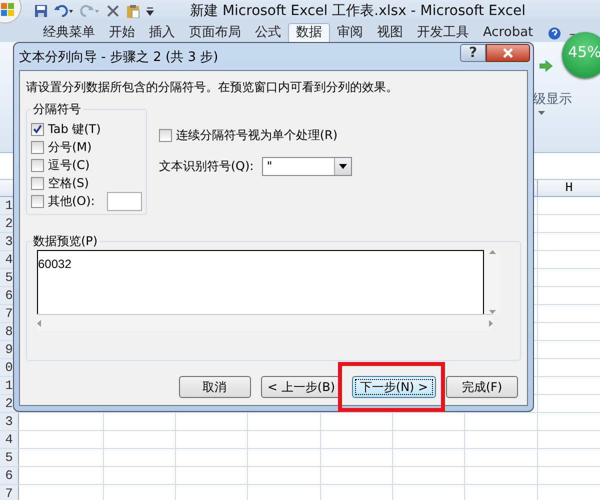  I want to click on column-header: H, so click(568, 188).